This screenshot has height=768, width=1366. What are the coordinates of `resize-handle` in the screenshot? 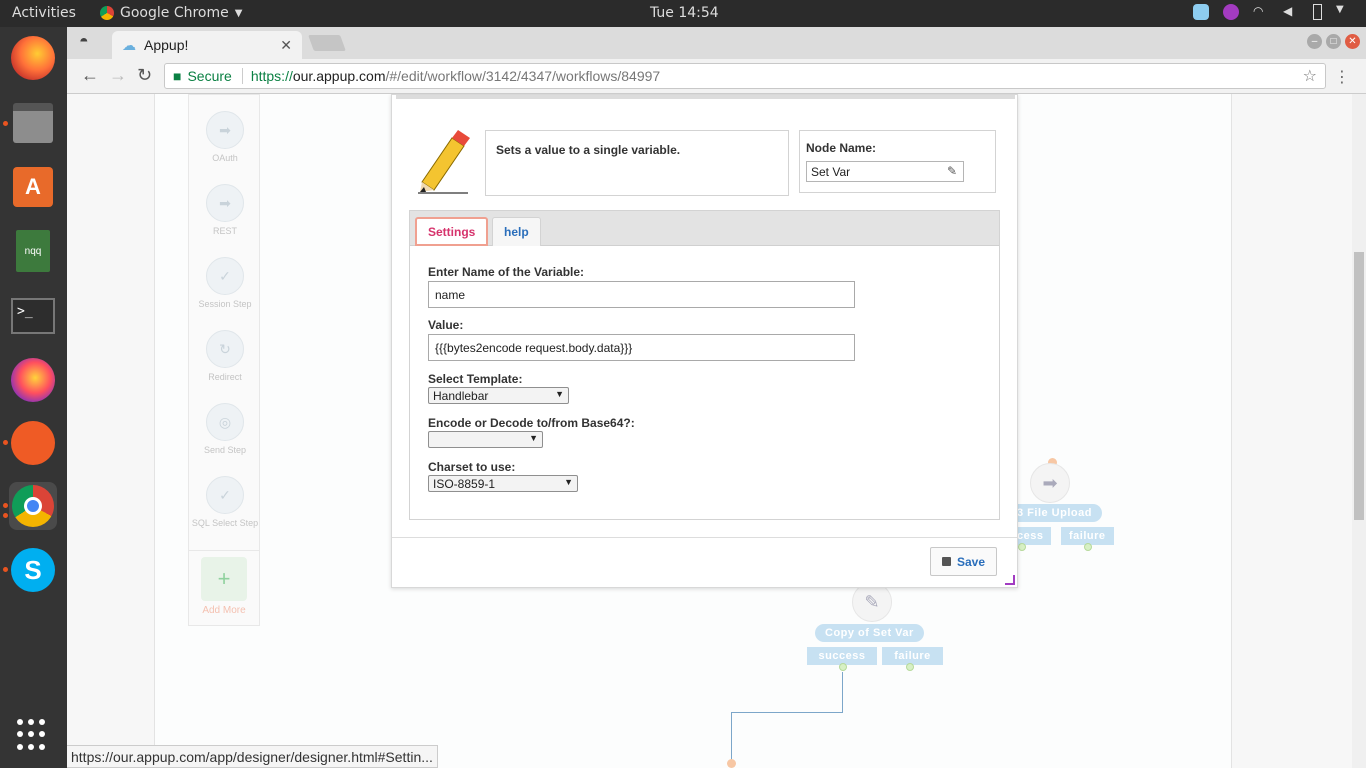 It's located at (1010, 580).